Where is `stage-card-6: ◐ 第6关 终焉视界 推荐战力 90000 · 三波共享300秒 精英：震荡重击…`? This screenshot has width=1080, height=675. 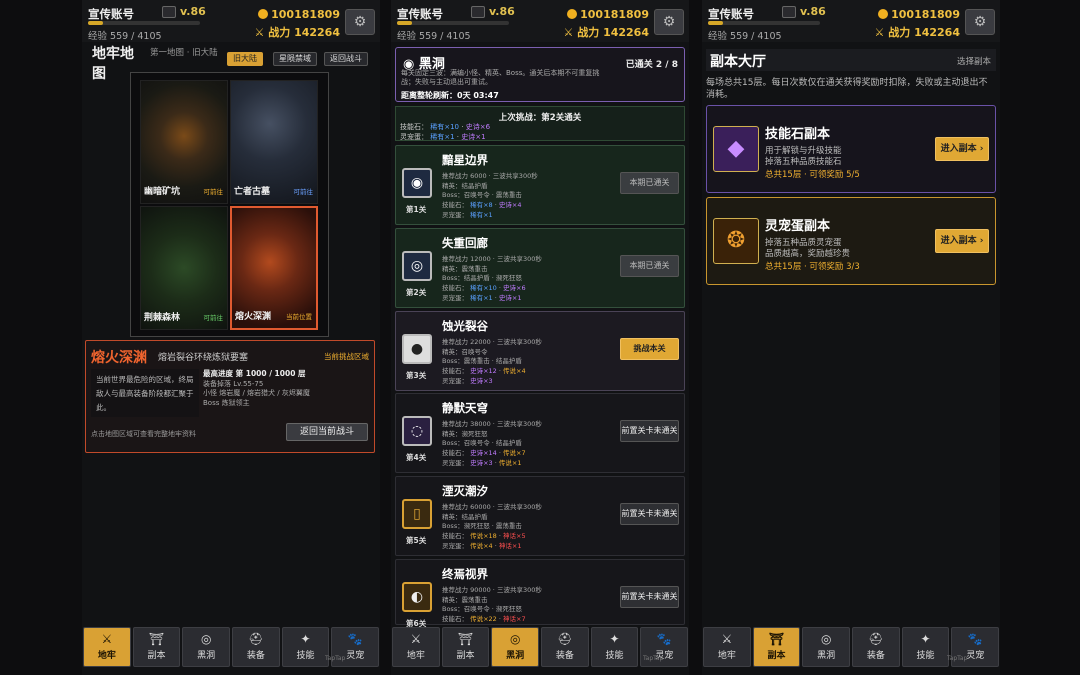
stage-card-6: ◐ 第6关 终焉视界 推荐战力 90000 · 三波共享300秒 精英：震荡重击… is located at coordinates (540, 593).